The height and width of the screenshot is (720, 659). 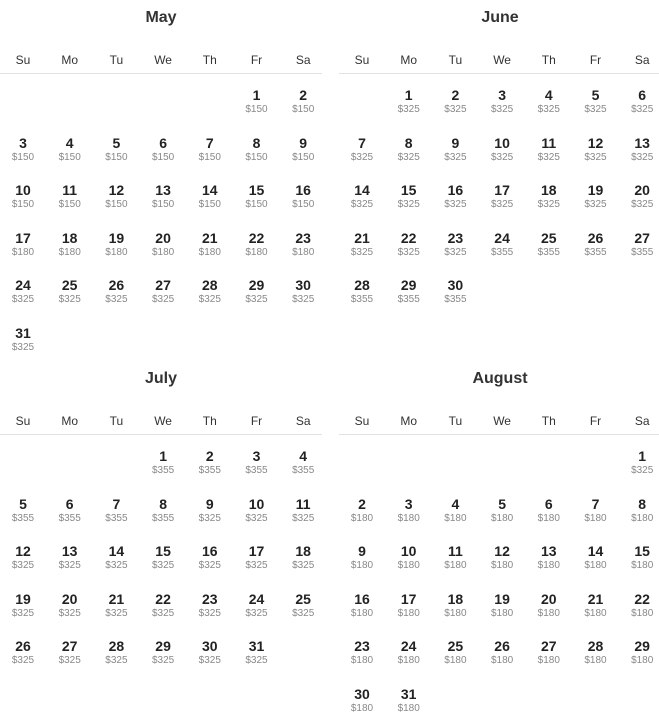 I want to click on day-cell: 2 $355, so click(x=210, y=462).